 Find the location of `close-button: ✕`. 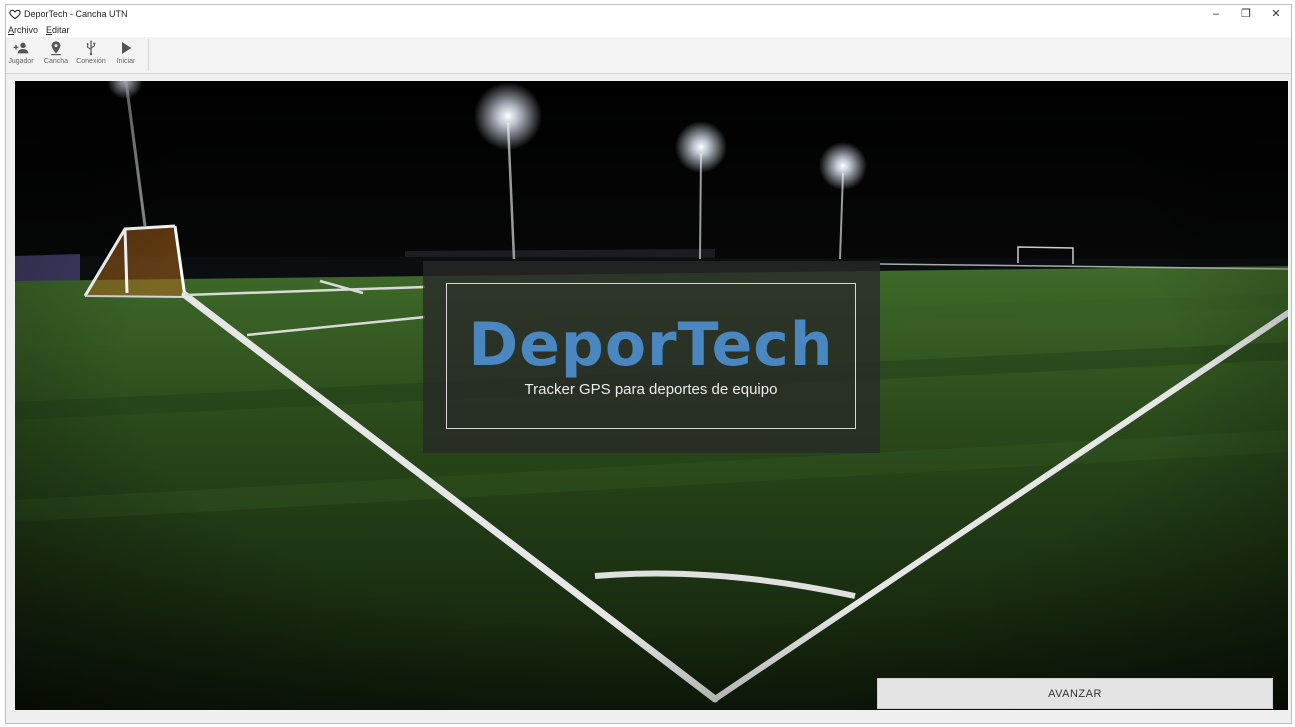

close-button: ✕ is located at coordinates (1276, 13).